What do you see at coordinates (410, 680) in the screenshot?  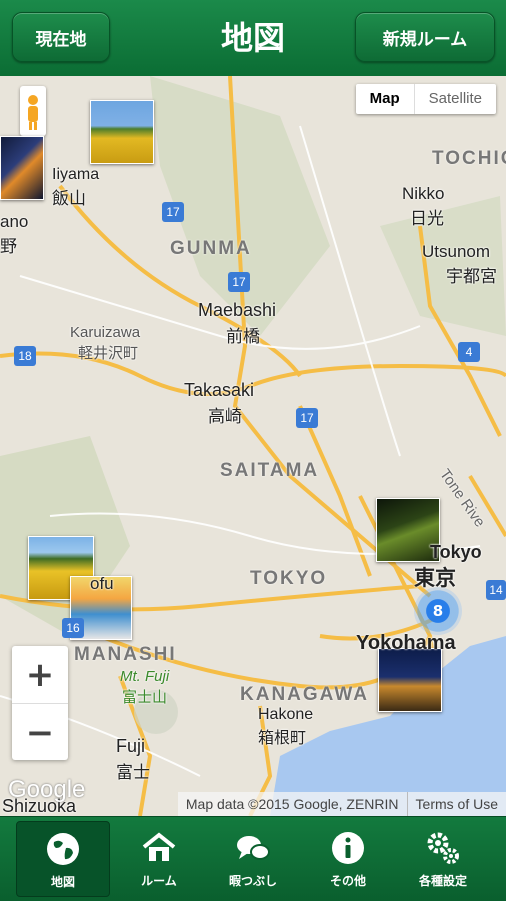 I see `photo-thumbnail-night-city` at bounding box center [410, 680].